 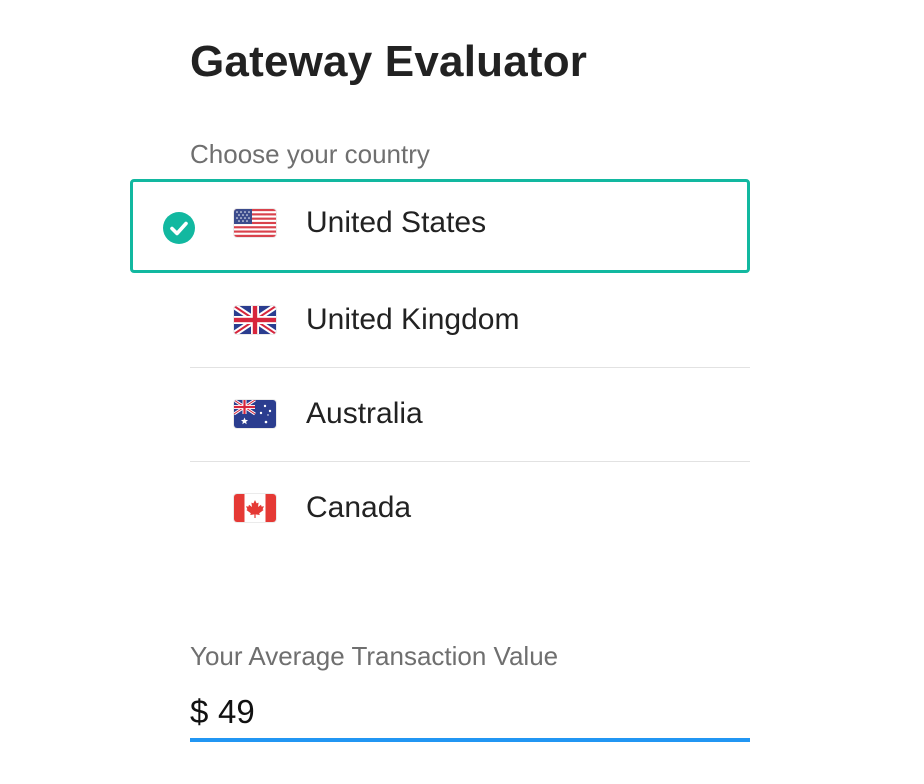 What do you see at coordinates (255, 508) in the screenshot?
I see `canada-flag-icon` at bounding box center [255, 508].